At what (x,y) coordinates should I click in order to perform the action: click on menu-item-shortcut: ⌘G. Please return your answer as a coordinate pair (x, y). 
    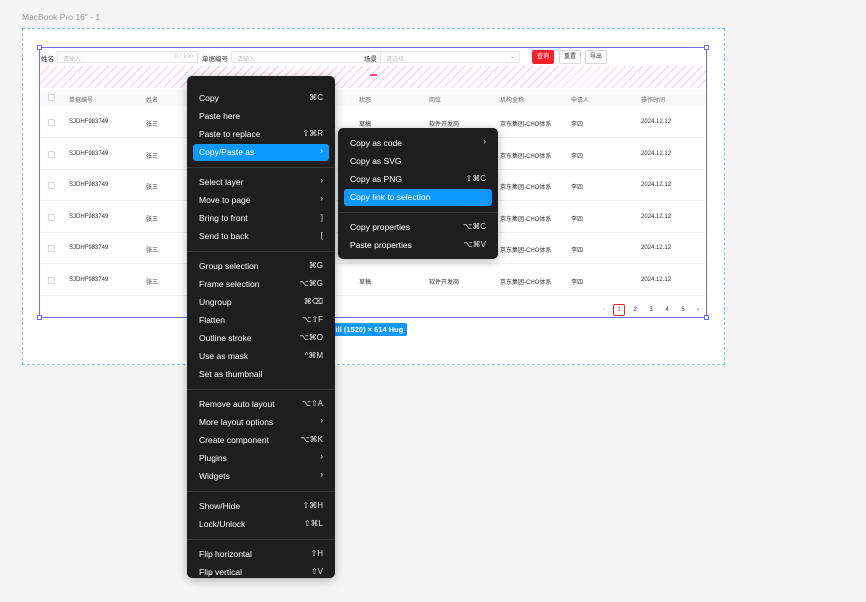
    Looking at the image, I should click on (315, 265).